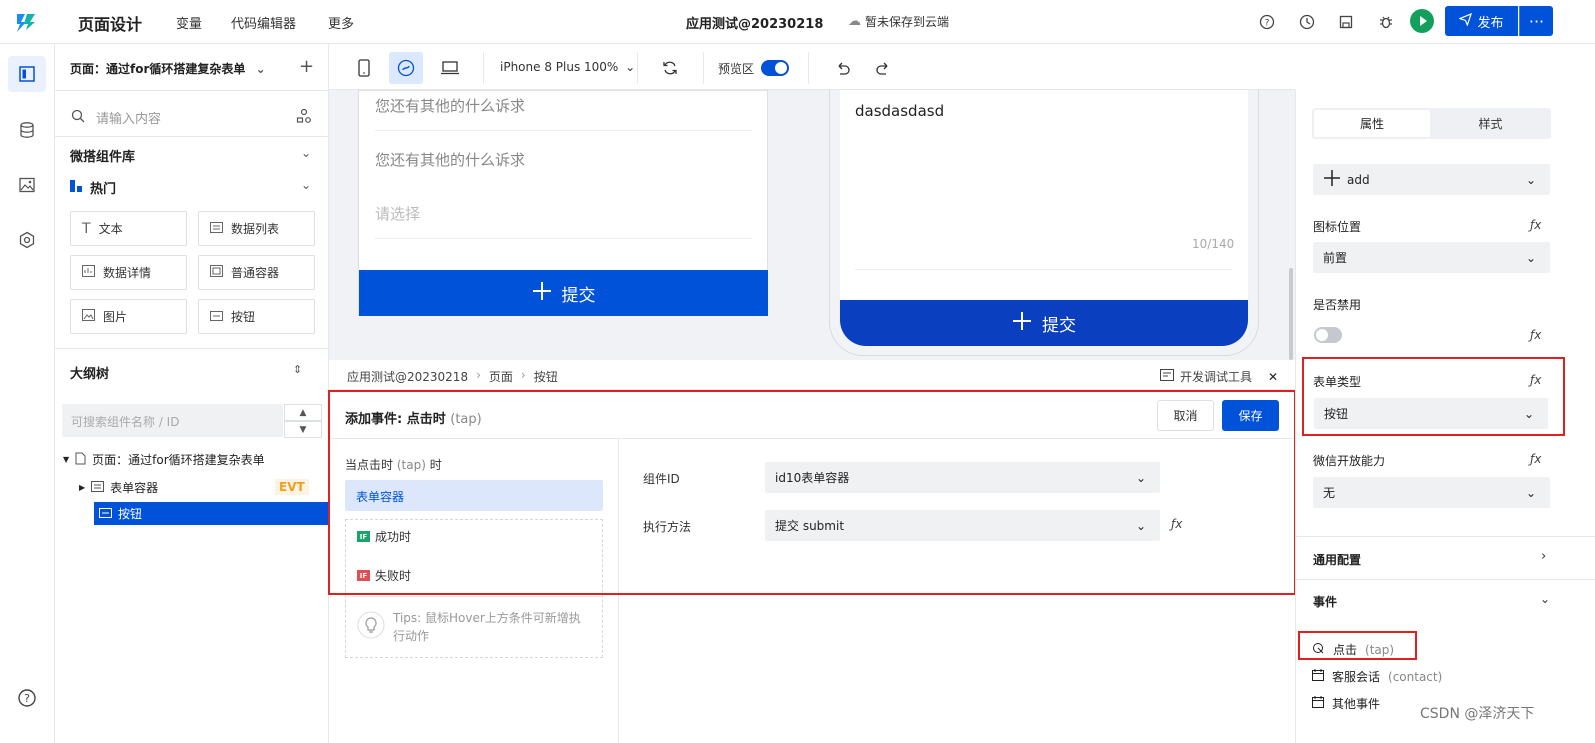  What do you see at coordinates (1044, 323) in the screenshot?
I see `submit-button-preview-2: 提交` at bounding box center [1044, 323].